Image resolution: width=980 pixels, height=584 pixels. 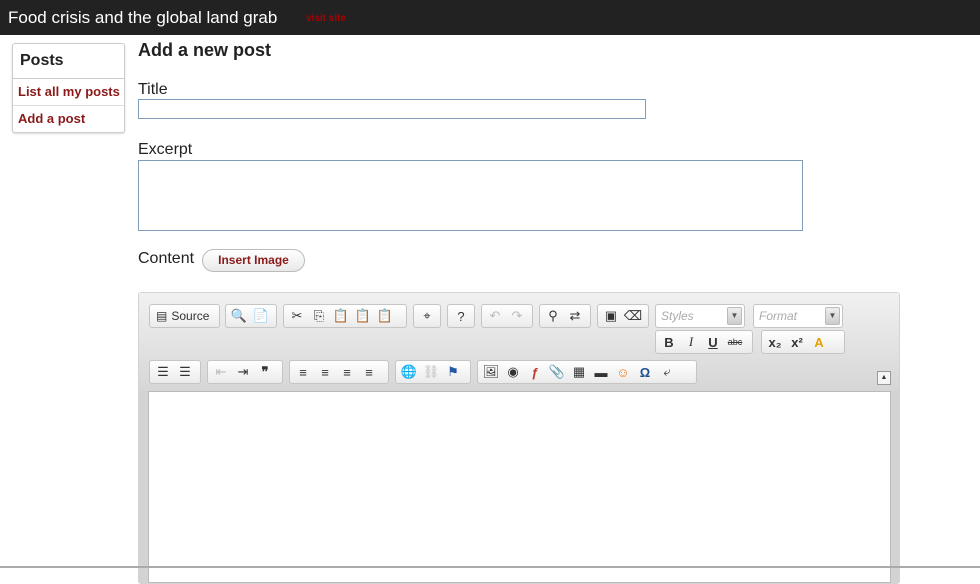 What do you see at coordinates (68, 119) in the screenshot?
I see `sidebar-item-add-post: Add a post` at bounding box center [68, 119].